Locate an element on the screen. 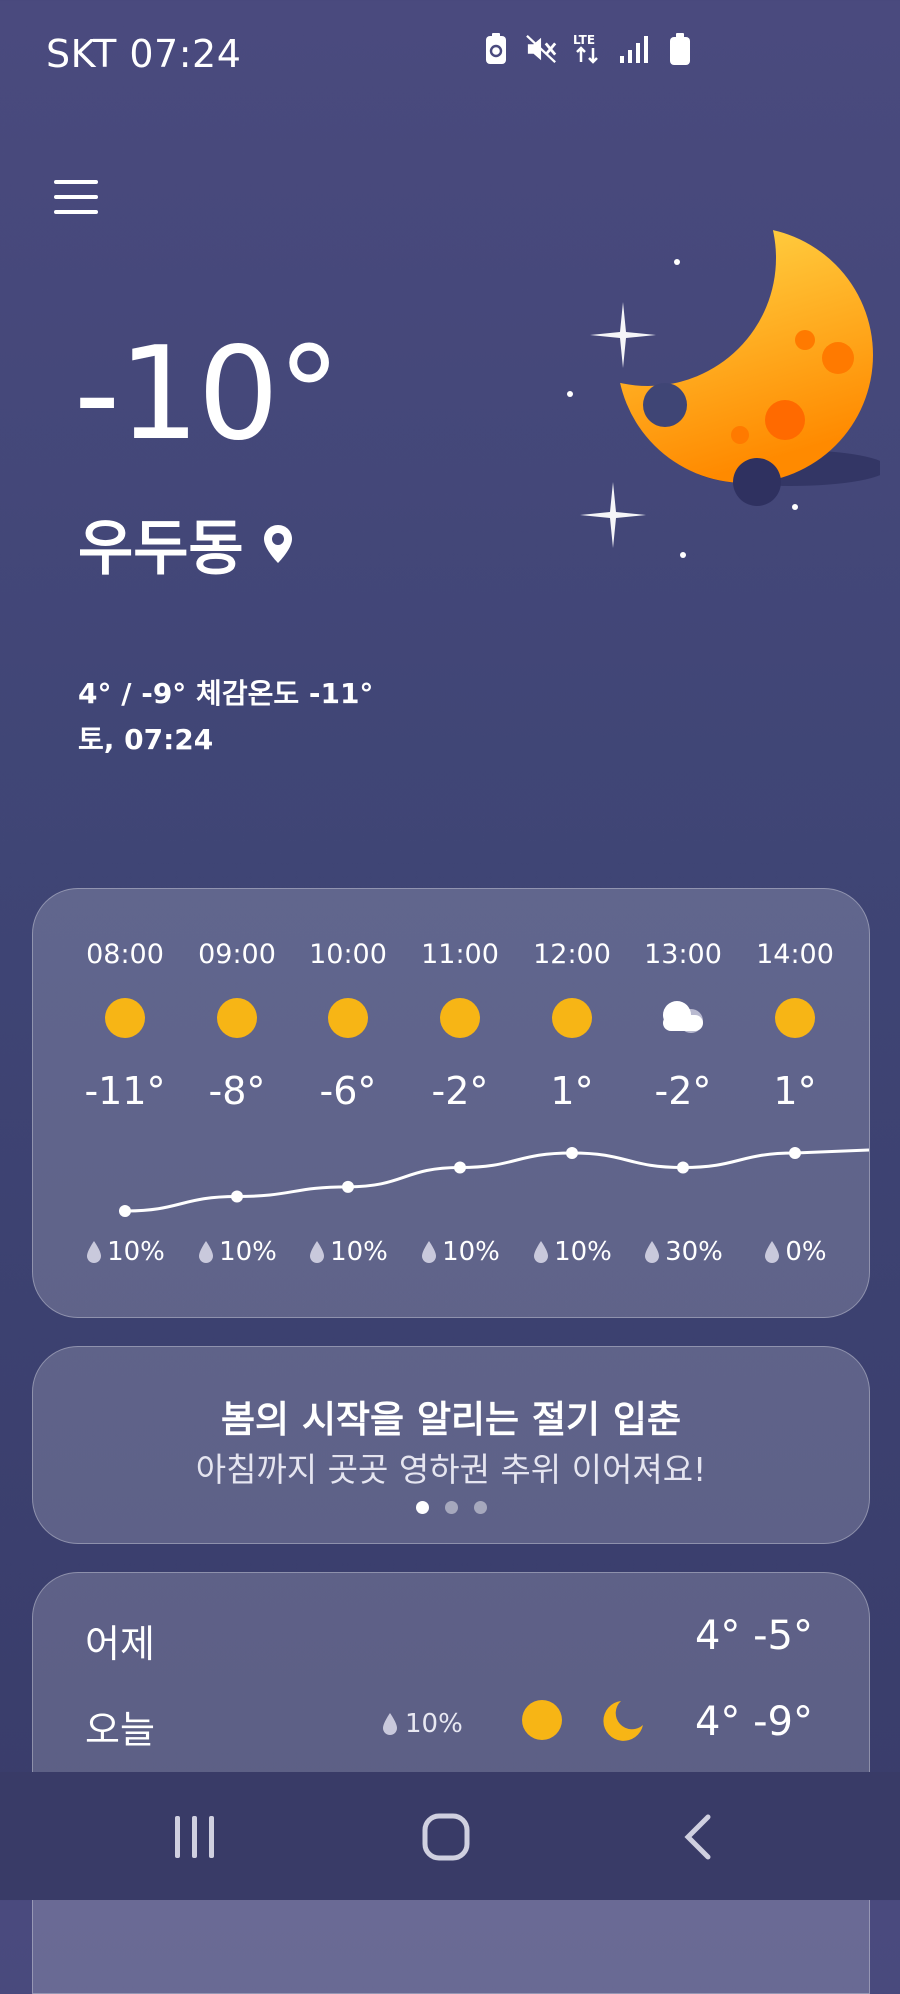  day-temps: 4° -9° is located at coordinates (753, 1722).